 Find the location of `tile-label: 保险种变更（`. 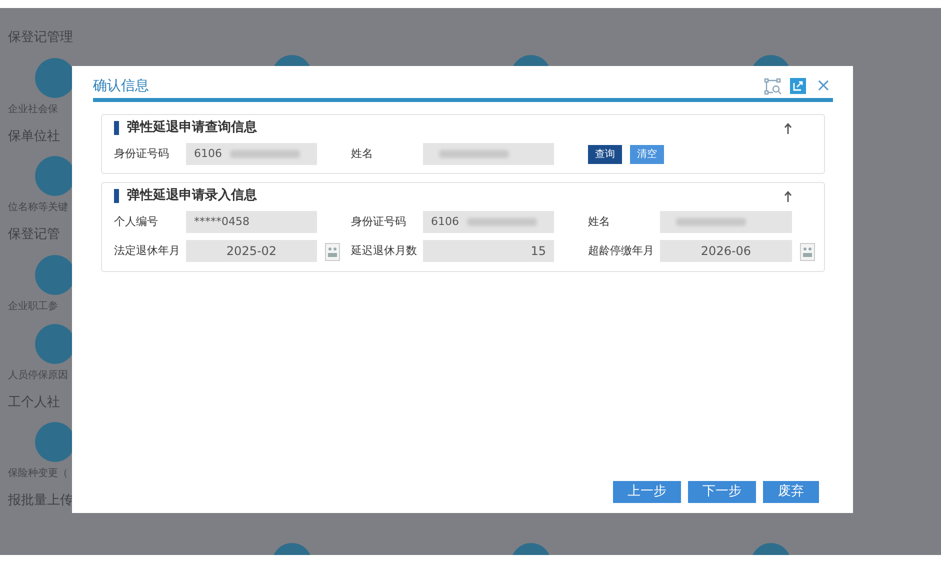

tile-label: 保险种变更（ is located at coordinates (40, 473).